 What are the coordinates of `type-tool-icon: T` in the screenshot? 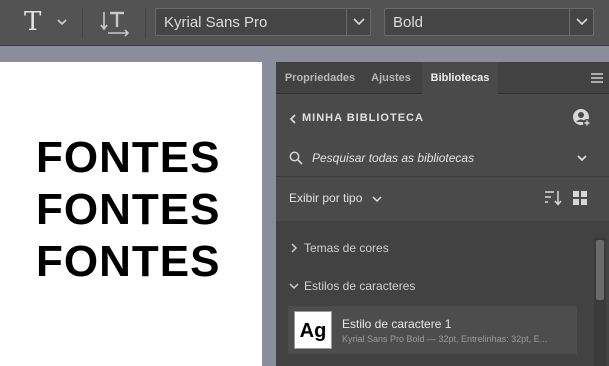 It's located at (35, 22).